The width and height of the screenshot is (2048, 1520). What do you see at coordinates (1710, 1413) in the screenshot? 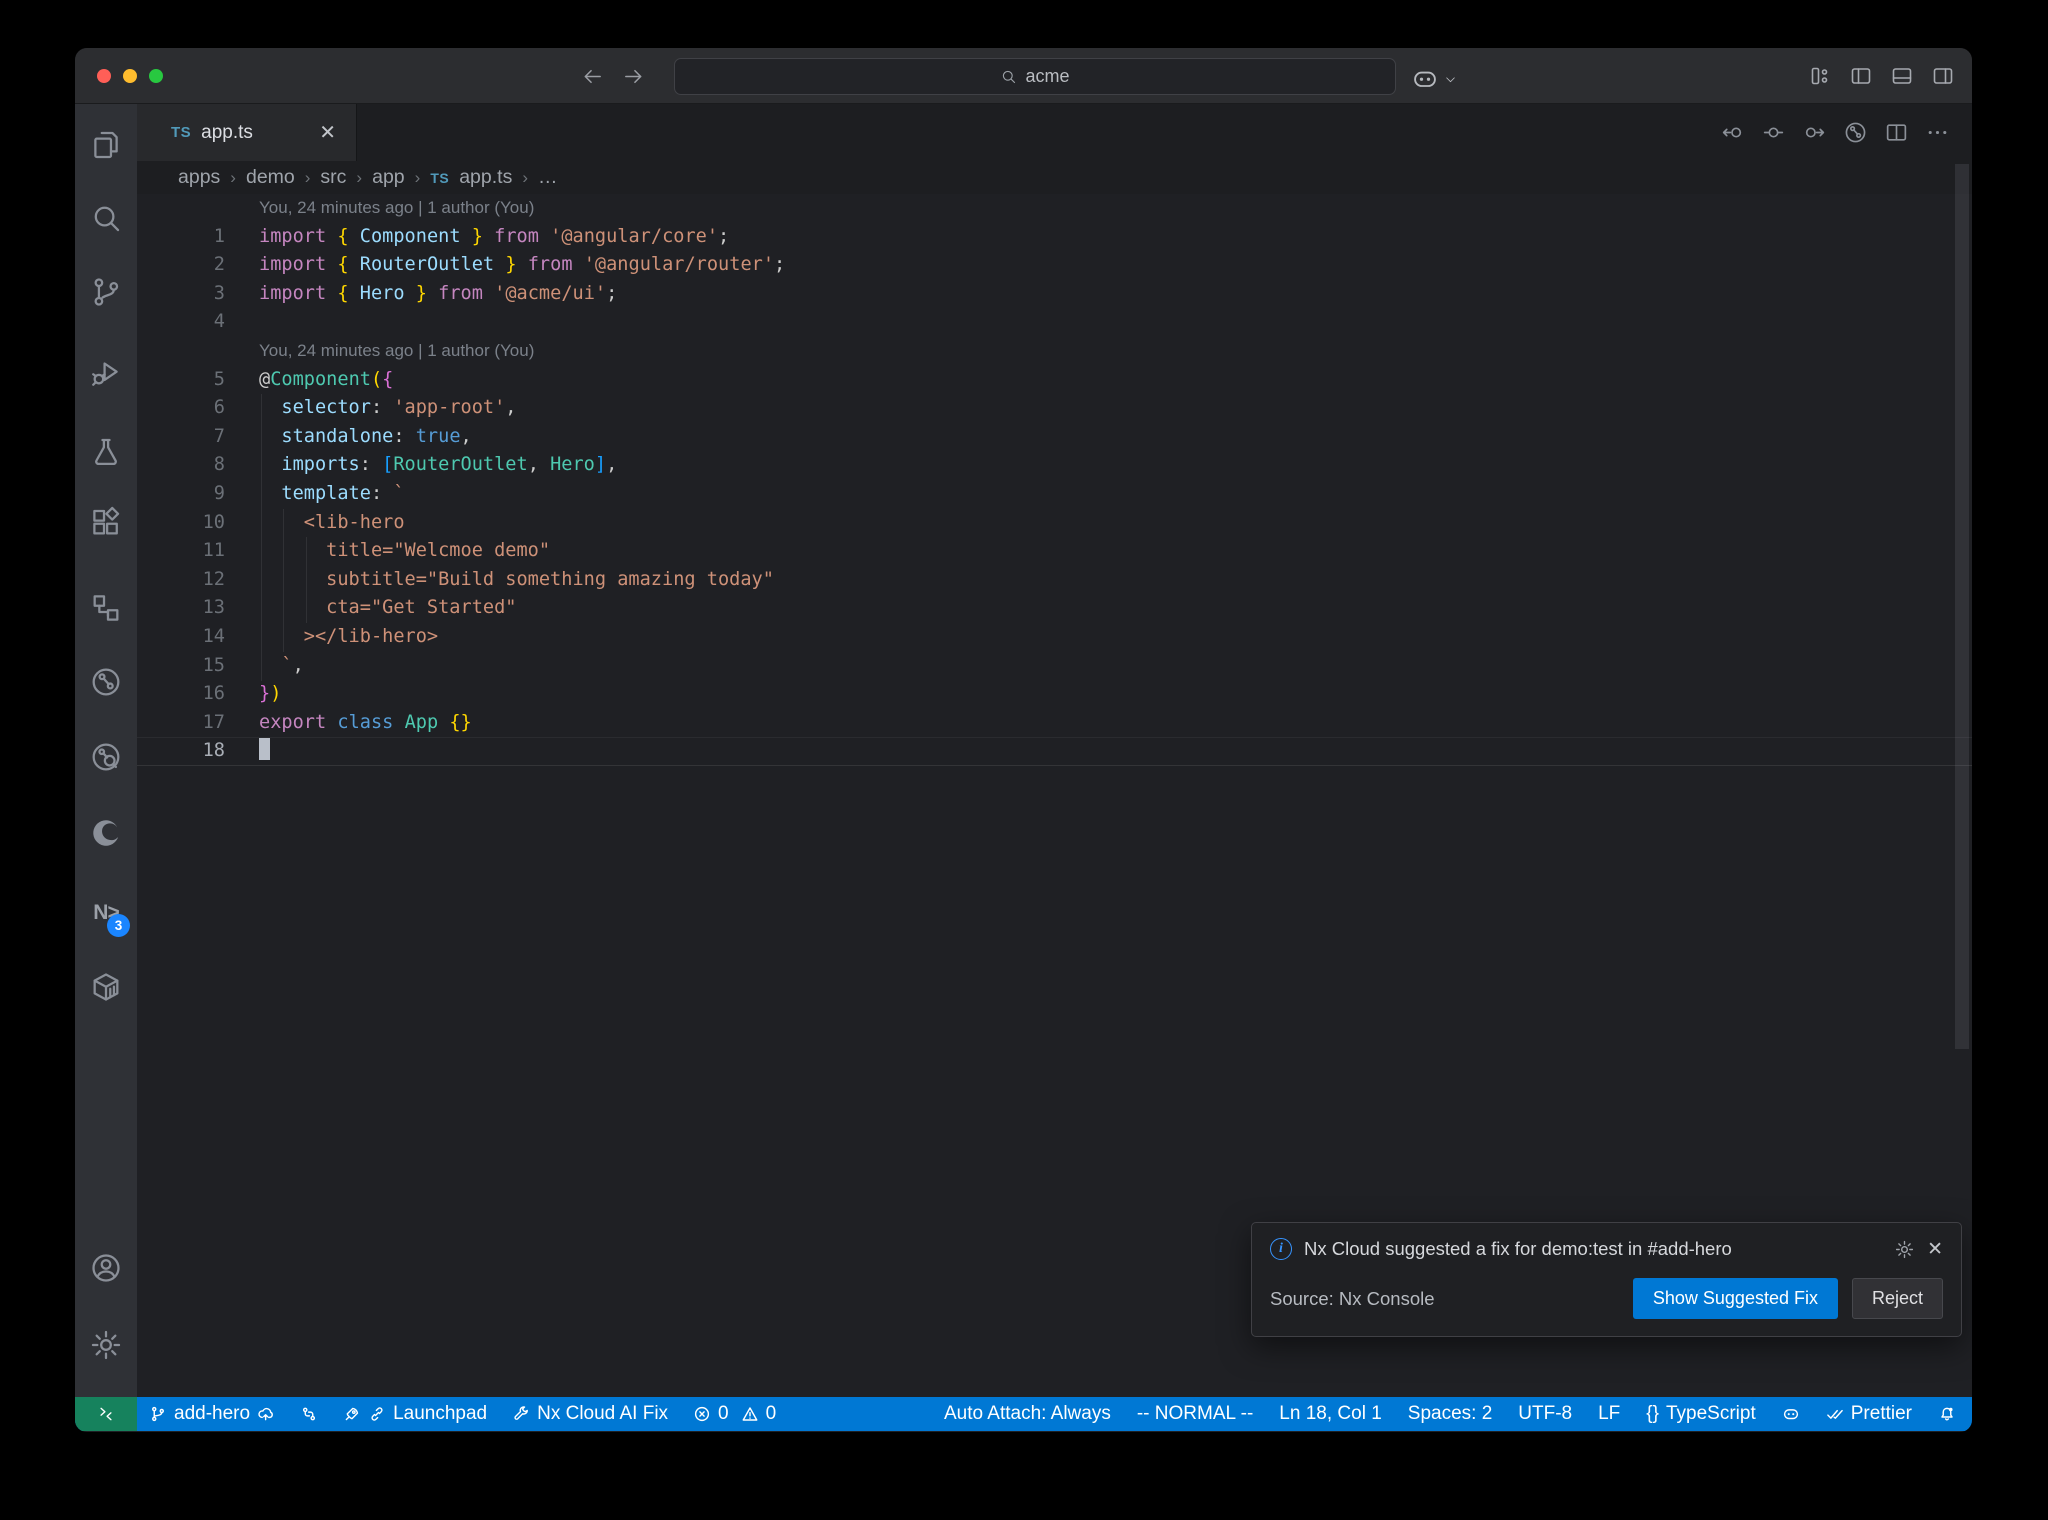
I see `language-label: TypeScript` at bounding box center [1710, 1413].